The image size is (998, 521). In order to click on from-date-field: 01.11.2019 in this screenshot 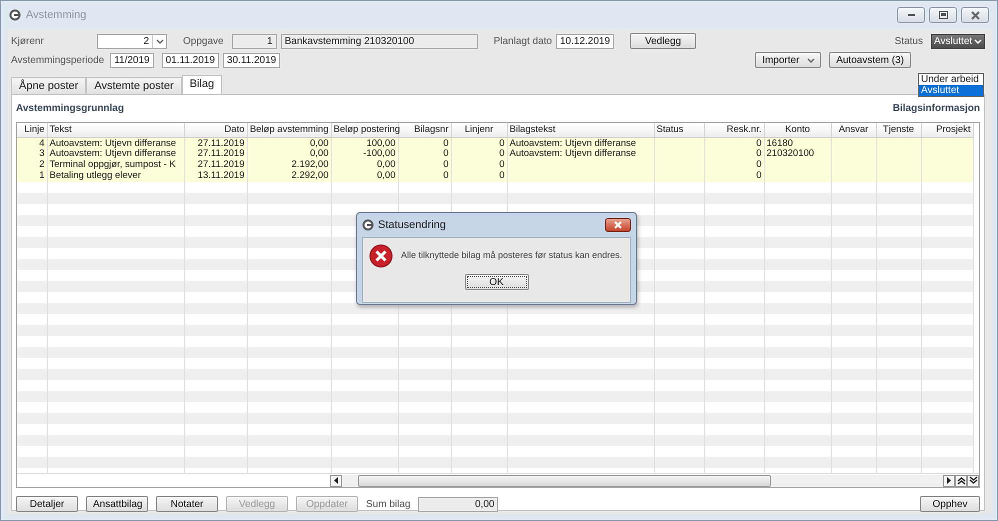, I will do `click(190, 60)`.